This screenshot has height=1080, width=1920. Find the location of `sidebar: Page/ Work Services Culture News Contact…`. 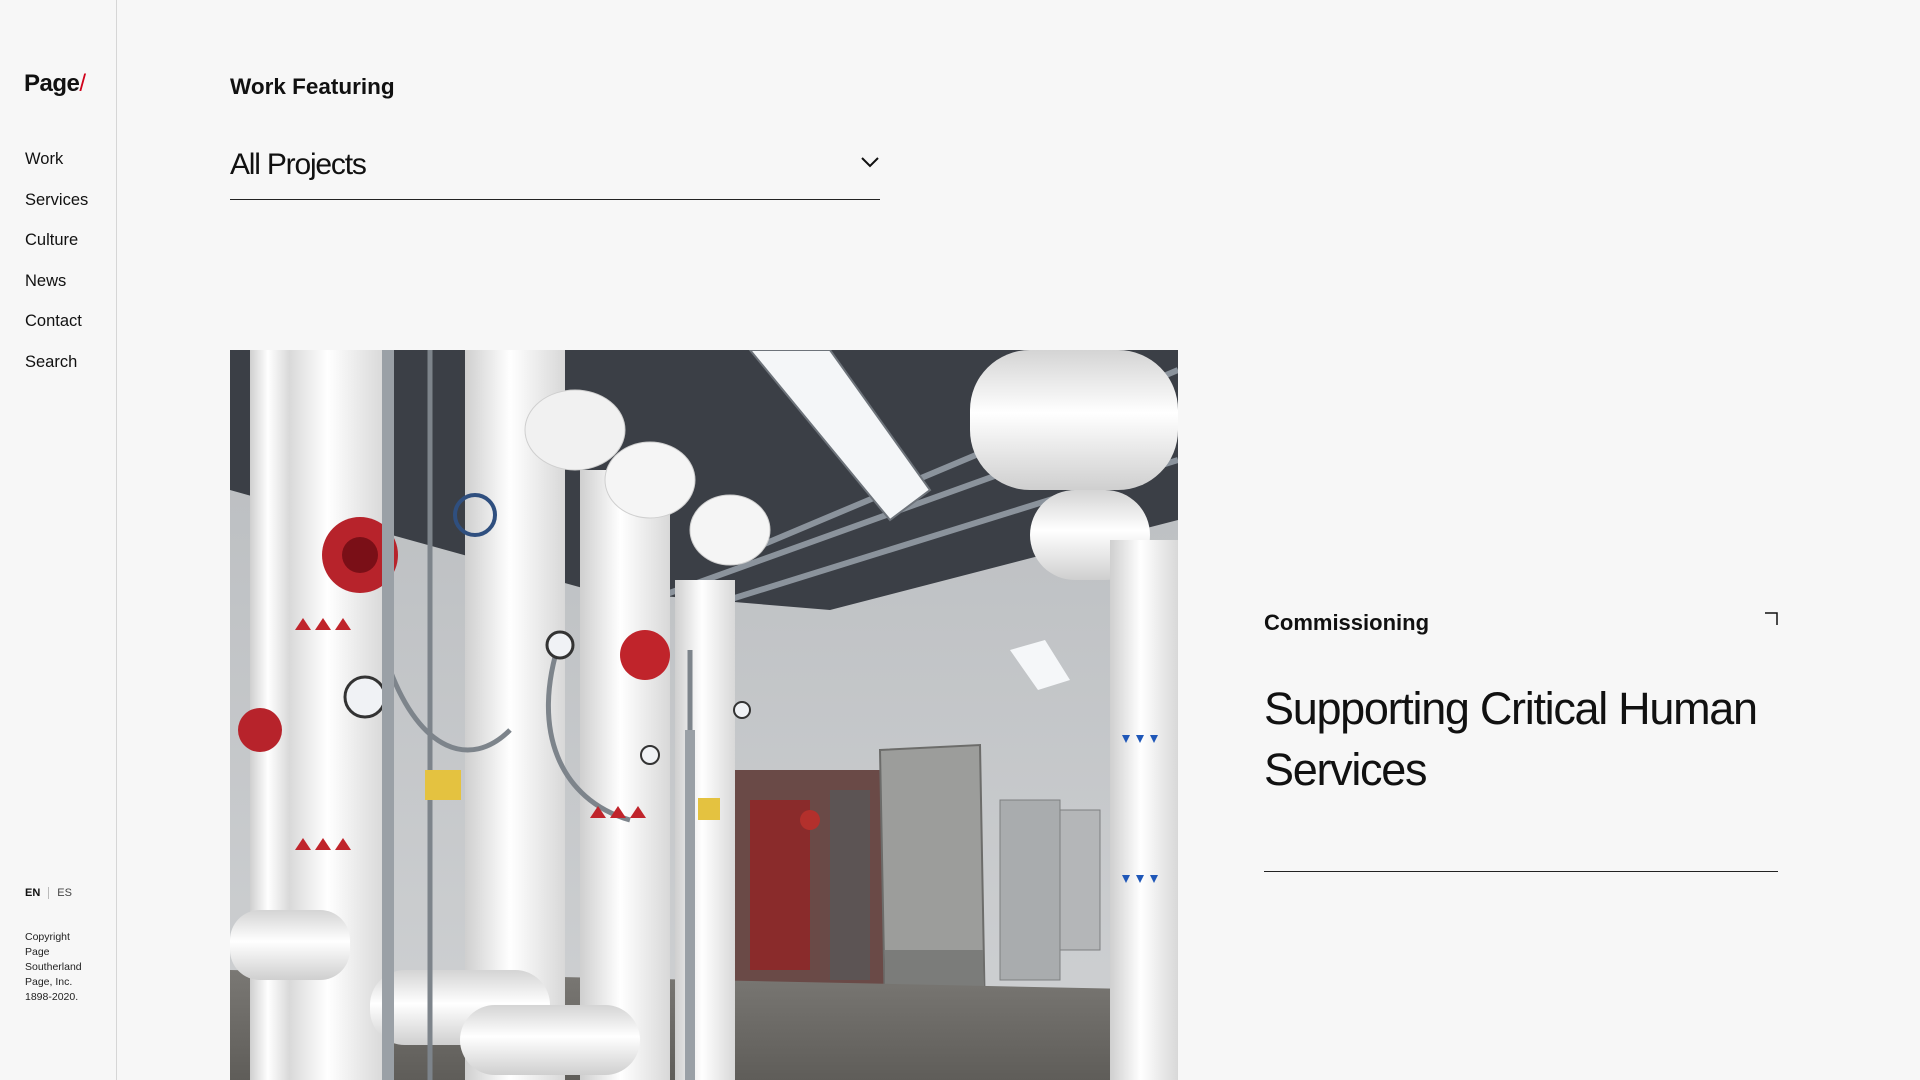

sidebar: Page/ Work Services Culture News Contact… is located at coordinates (58, 540).